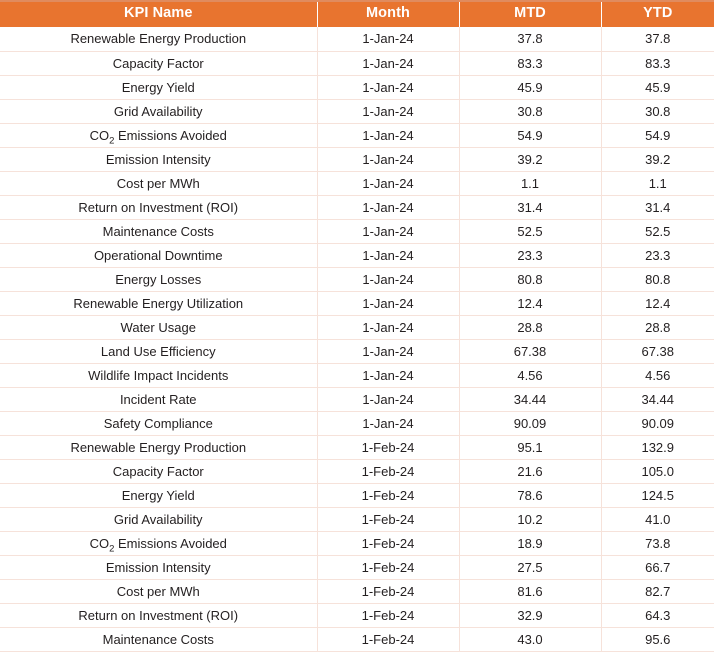  Describe the element at coordinates (530, 543) in the screenshot. I see `cell-mtd: 18.9` at that location.